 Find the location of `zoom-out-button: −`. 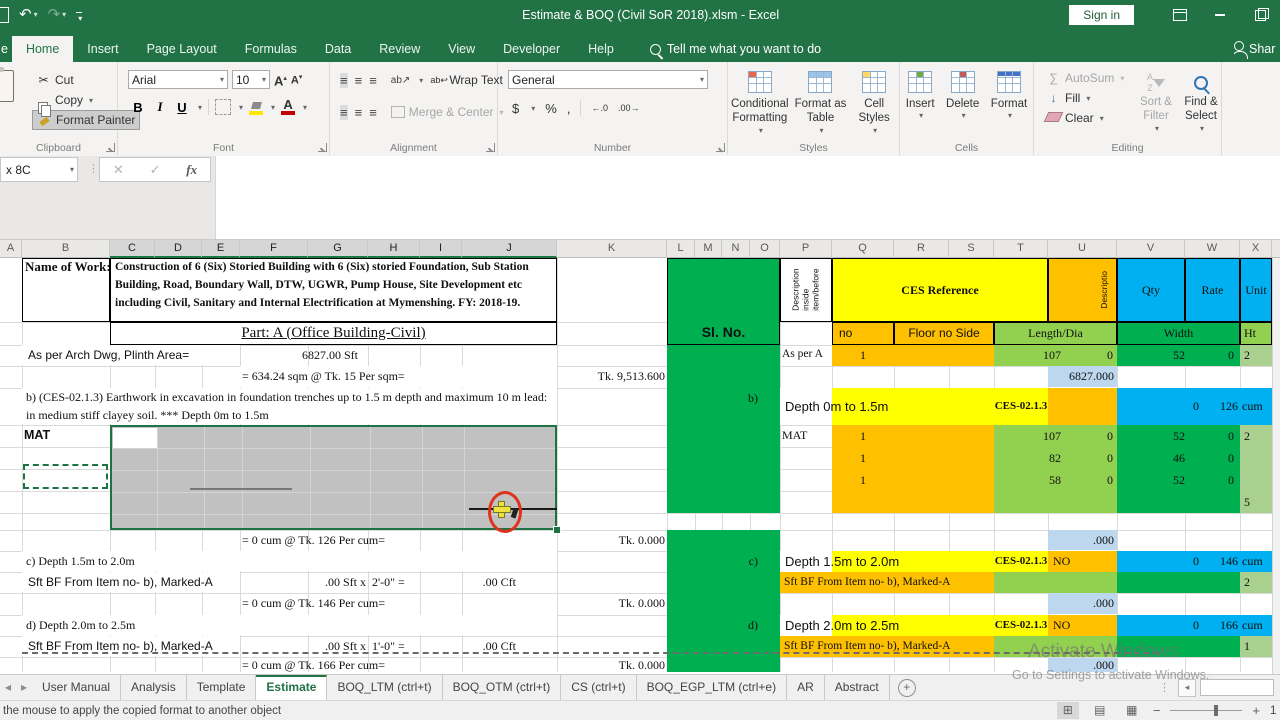

zoom-out-button: − is located at coordinates (1157, 710).